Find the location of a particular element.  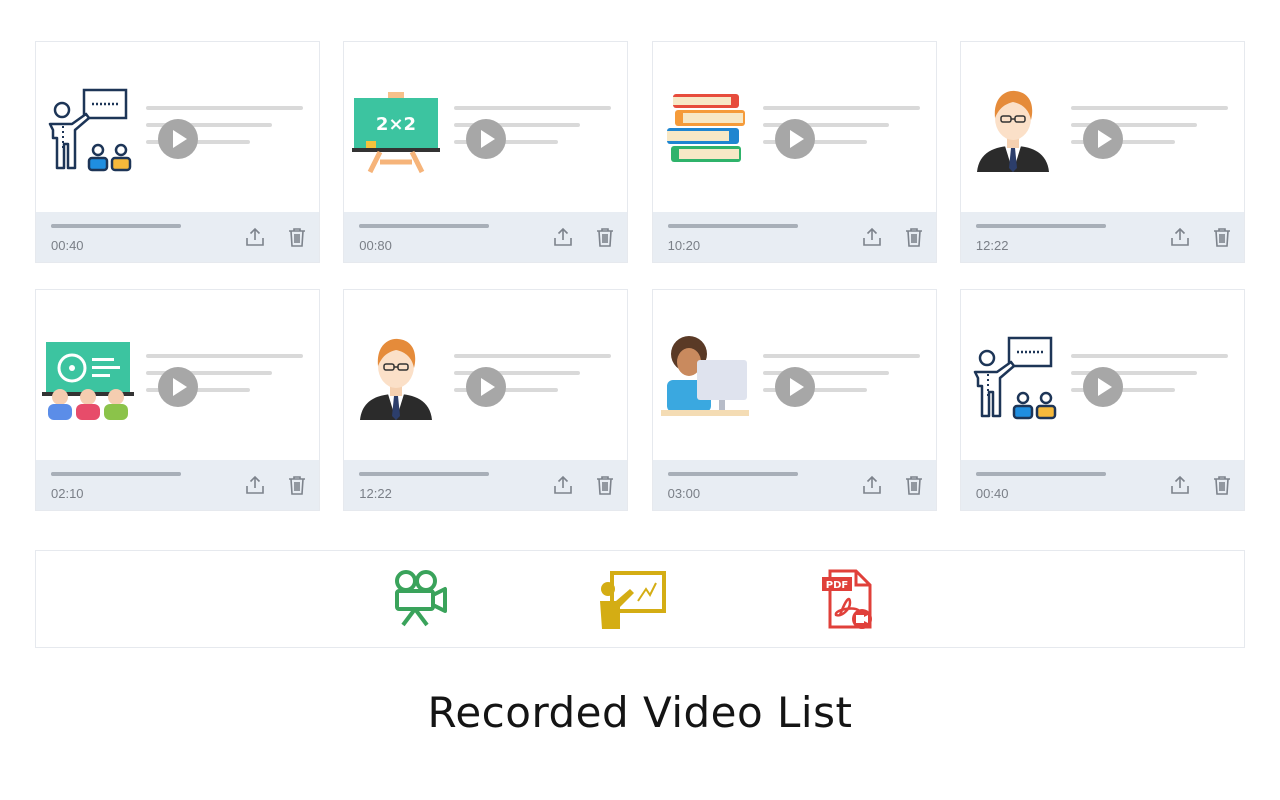

video-card: 03:00 is located at coordinates (794, 400).